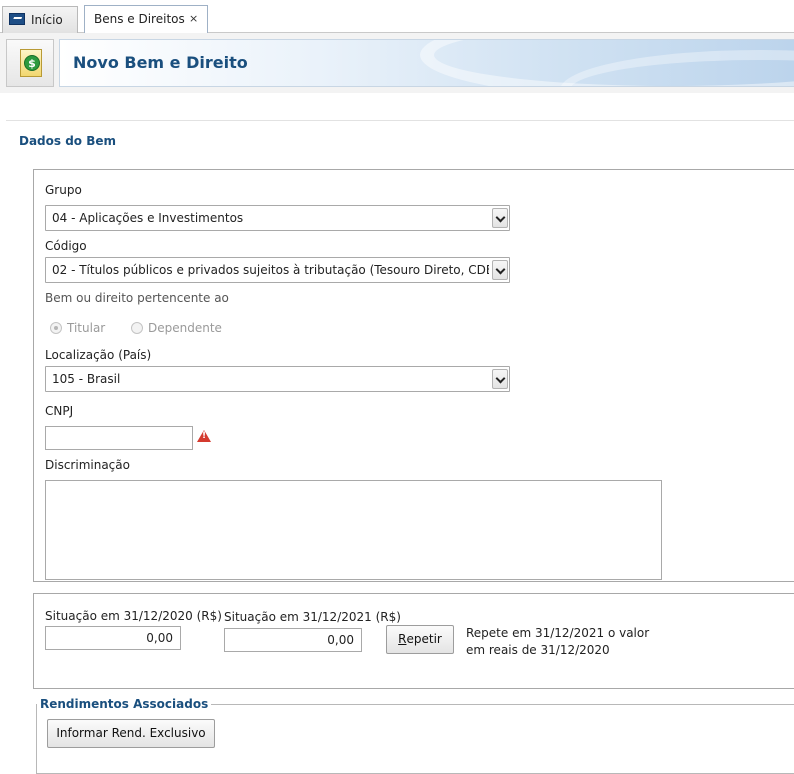 The height and width of the screenshot is (774, 794). What do you see at coordinates (119, 438) in the screenshot?
I see `cnpj-input` at bounding box center [119, 438].